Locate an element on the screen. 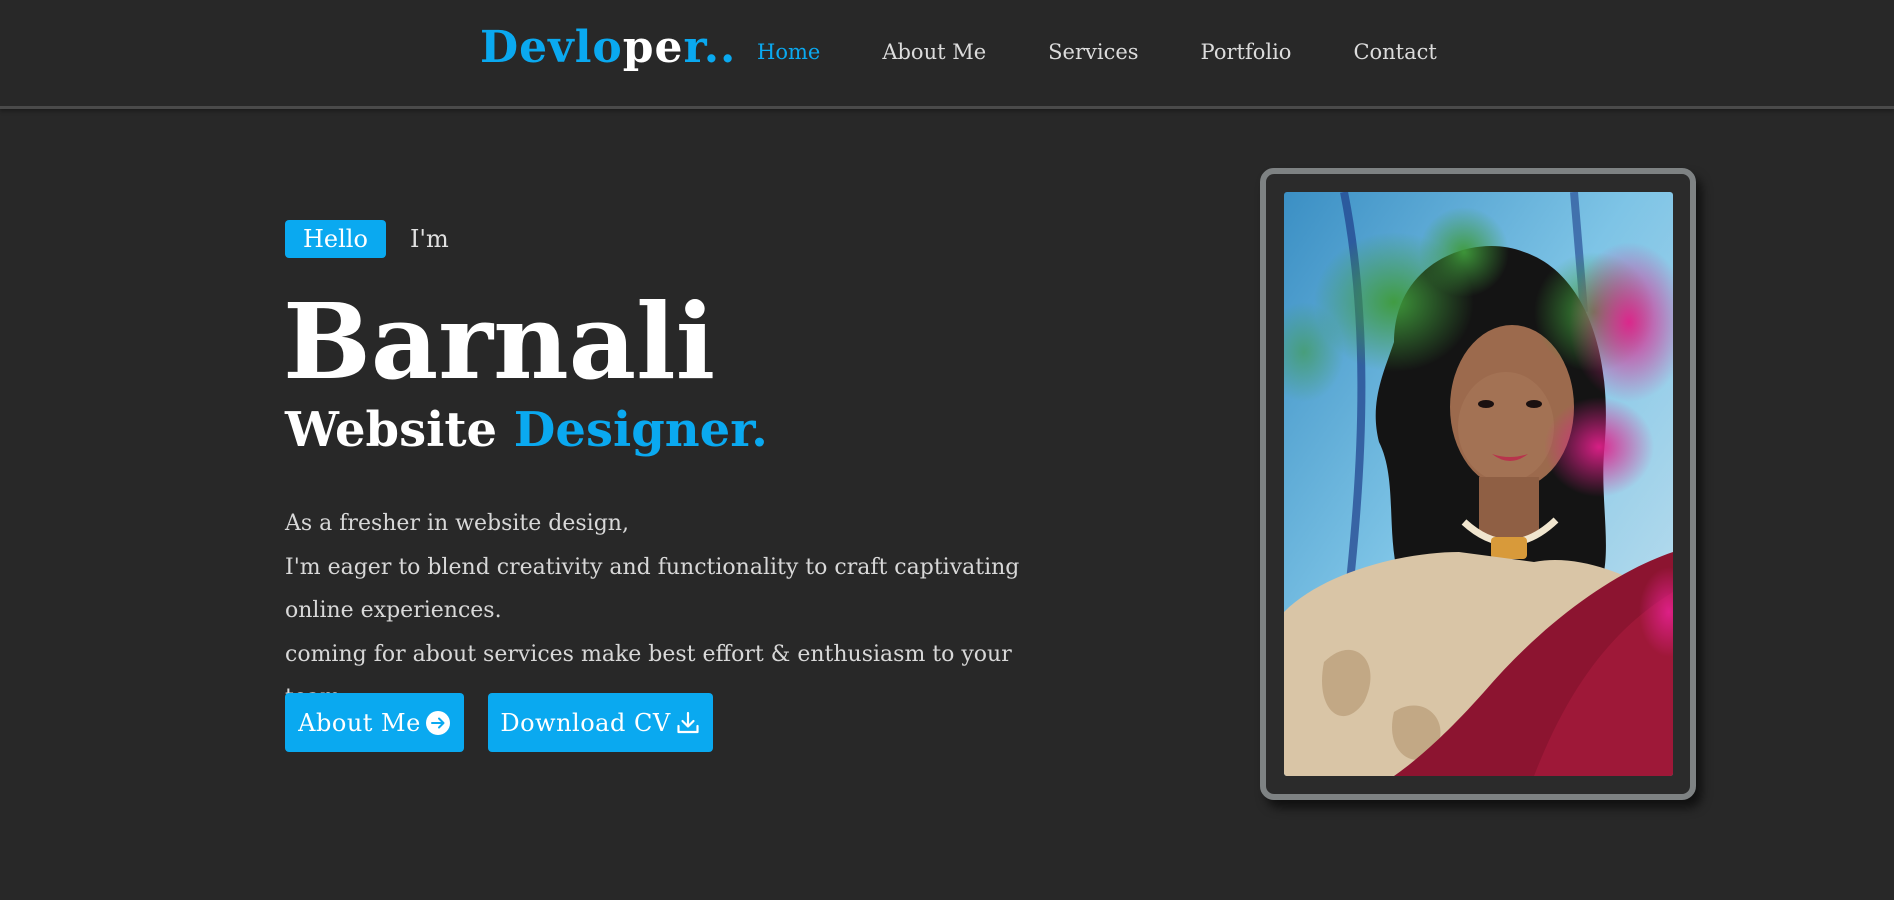  hello-badge: Hello is located at coordinates (335, 239).